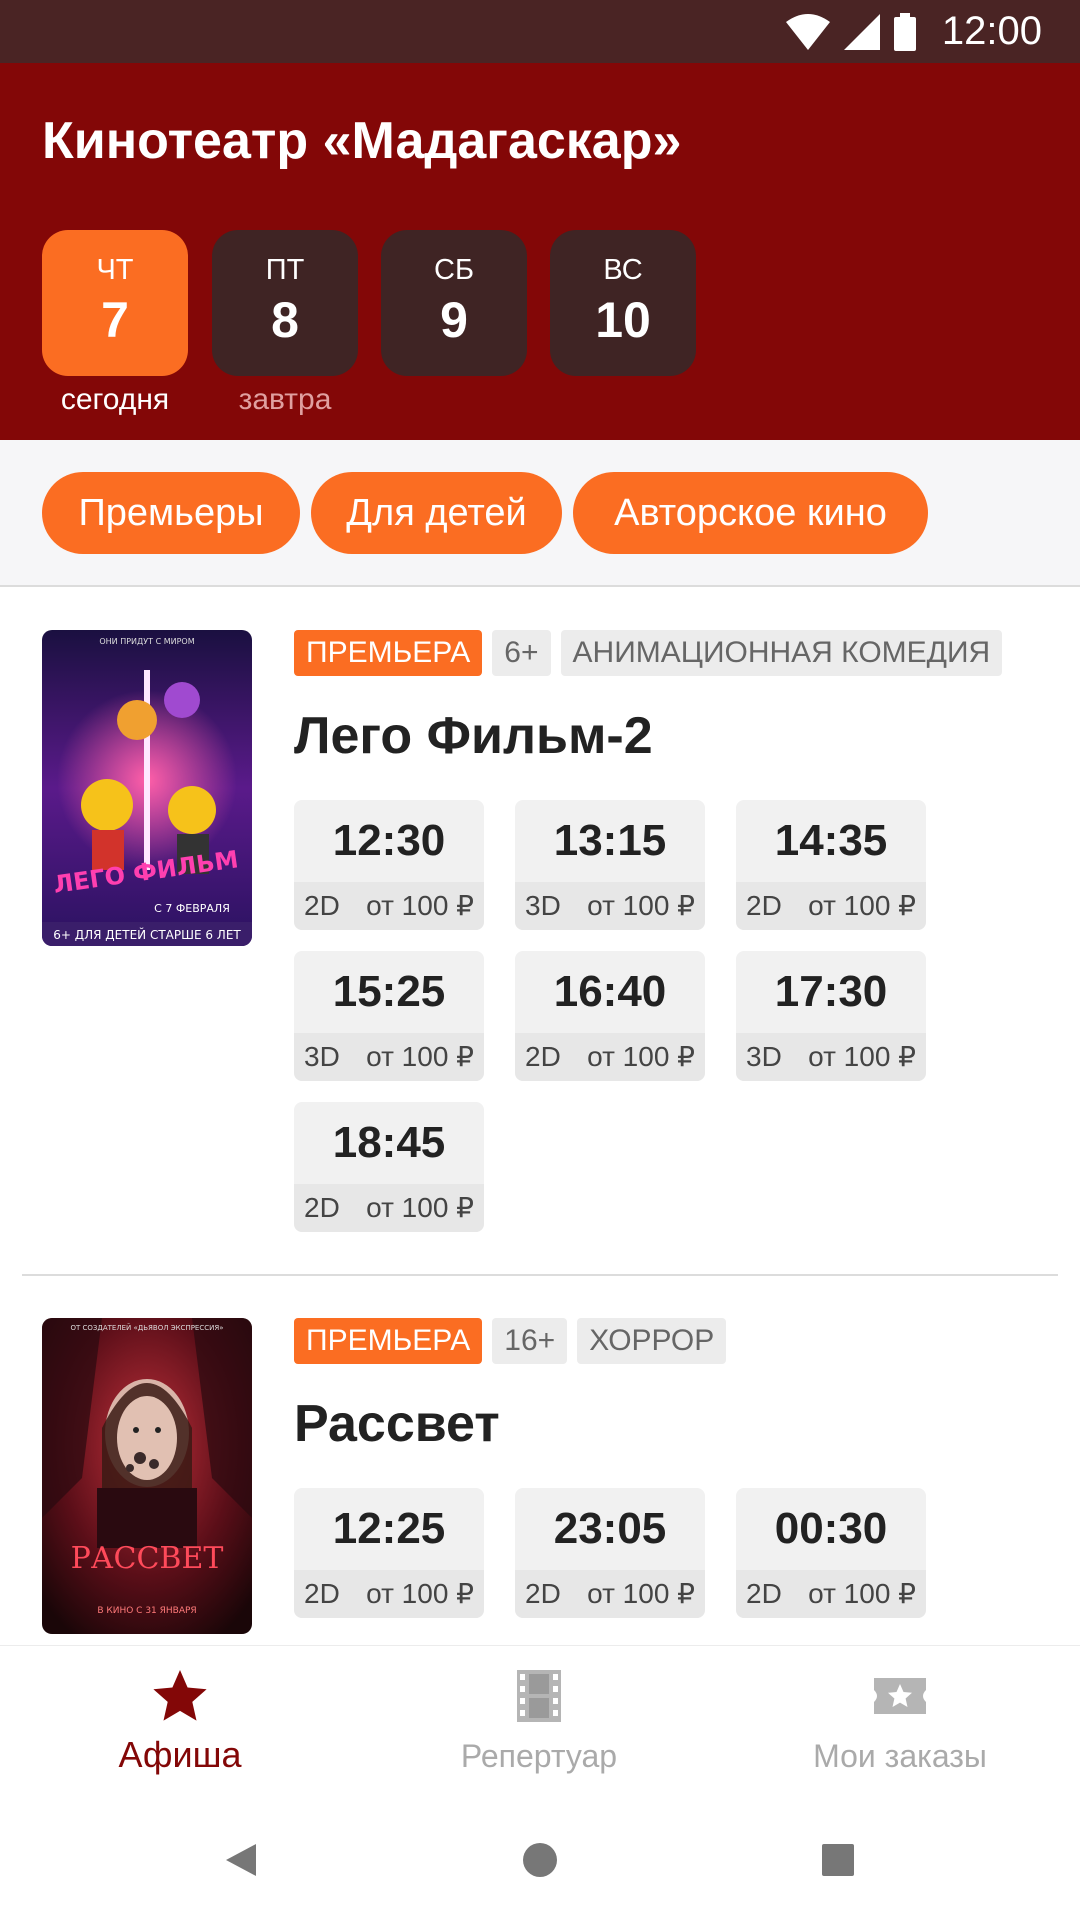 This screenshot has width=1080, height=1920. Describe the element at coordinates (540, 31) in the screenshot. I see `status-bar: 12:00` at that location.